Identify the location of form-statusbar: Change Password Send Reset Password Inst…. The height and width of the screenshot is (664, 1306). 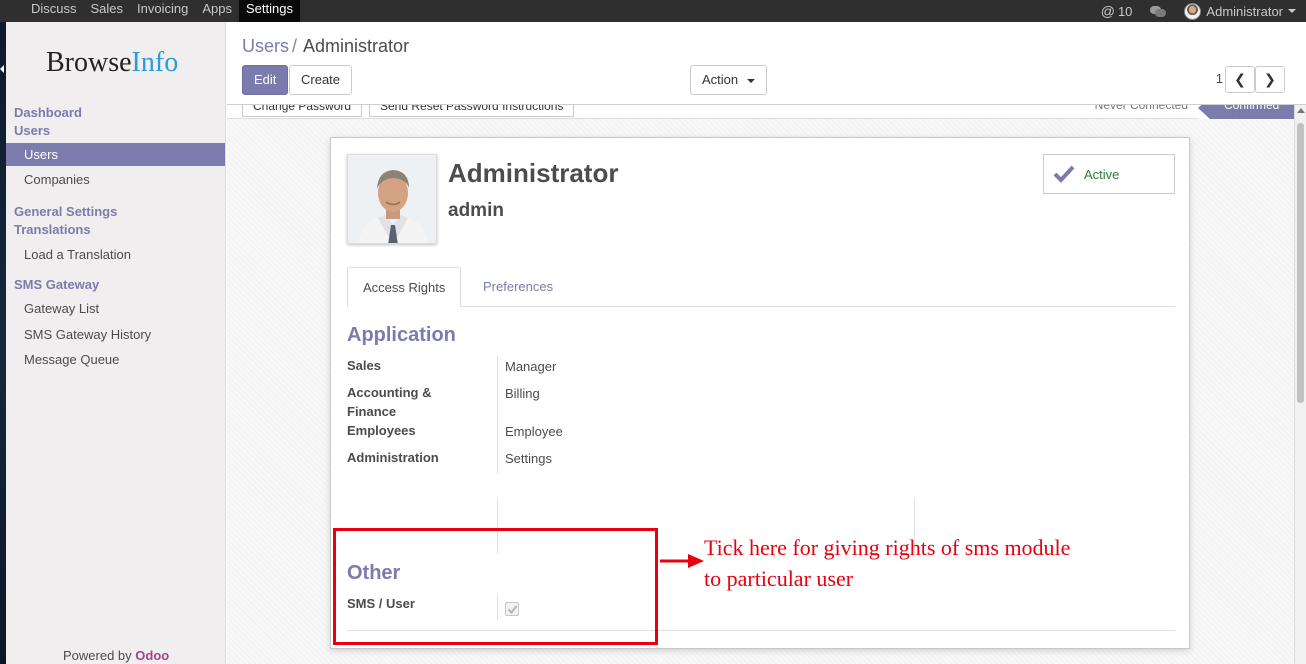
(760, 112).